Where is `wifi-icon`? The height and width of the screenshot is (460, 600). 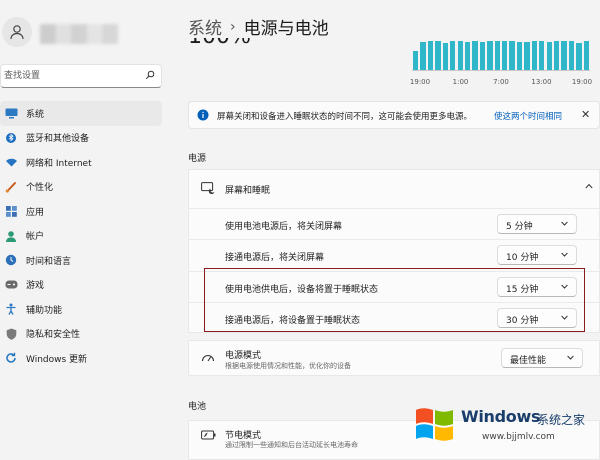 wifi-icon is located at coordinates (11, 162).